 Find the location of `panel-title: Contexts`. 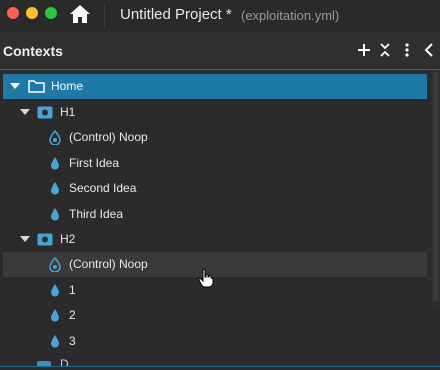

panel-title: Contexts is located at coordinates (33, 51).